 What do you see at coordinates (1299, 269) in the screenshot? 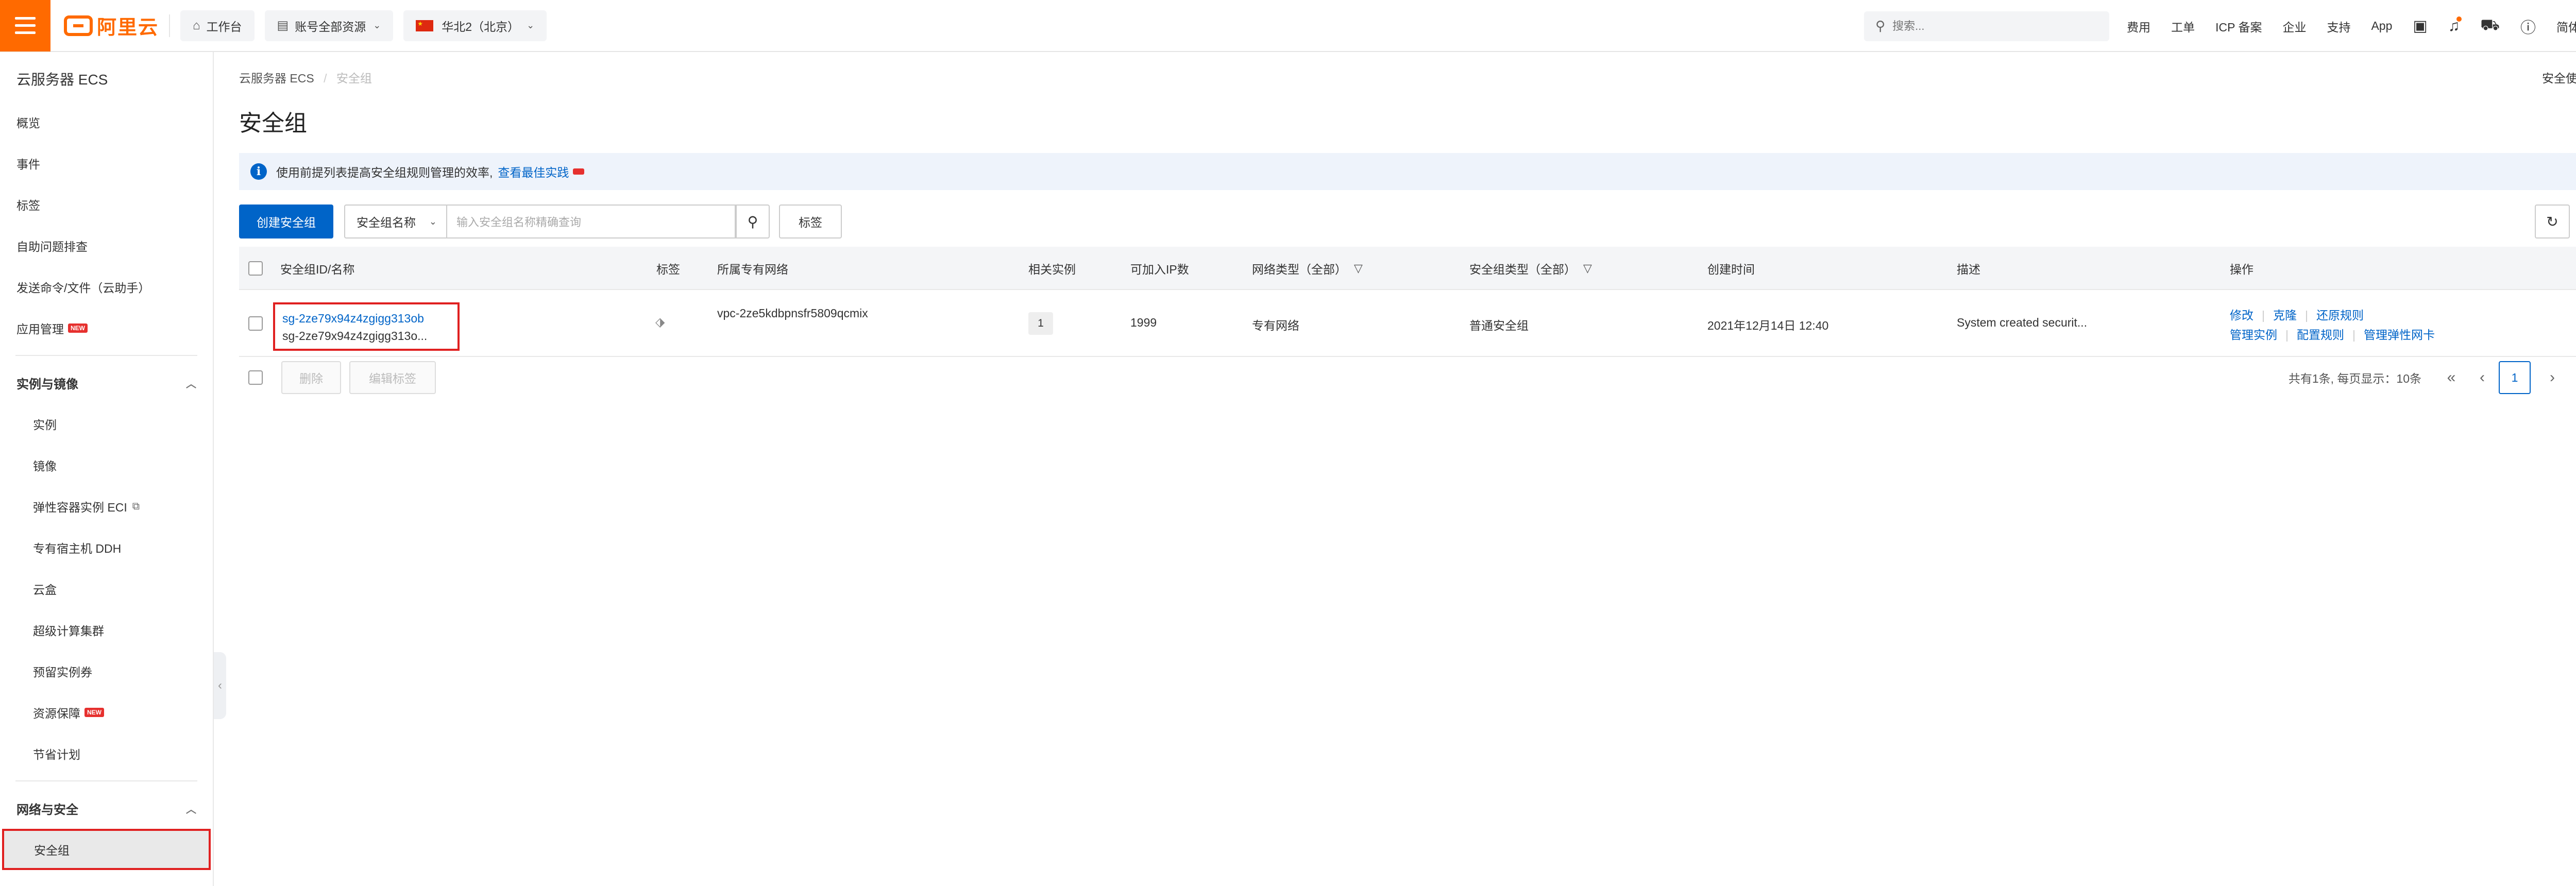
I see `header-network-type-label: 网络类型（全部）` at bounding box center [1299, 269].